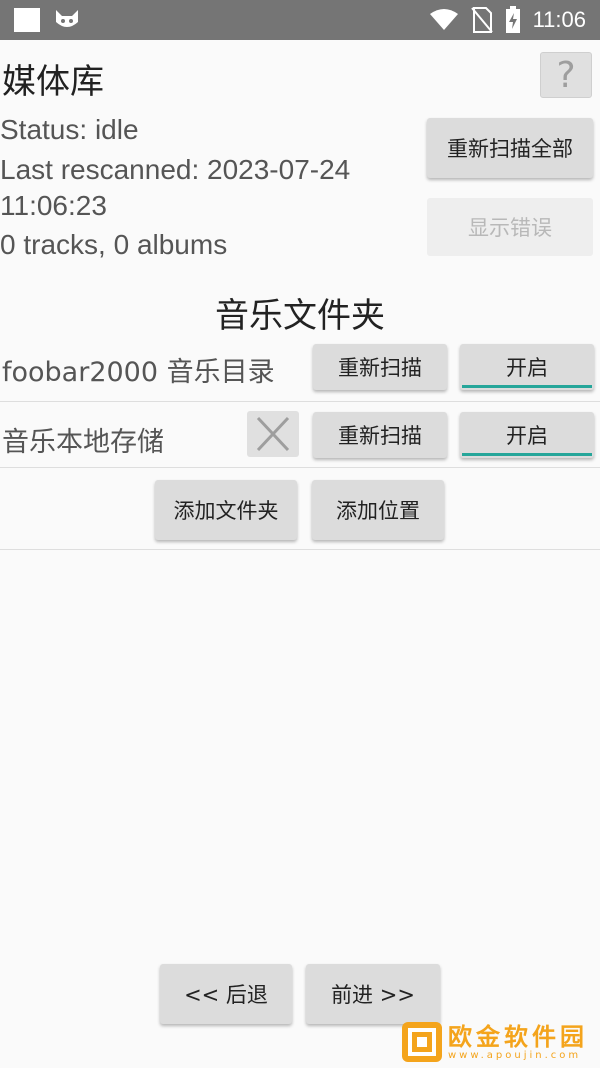 The width and height of the screenshot is (600, 1068). What do you see at coordinates (69, 129) in the screenshot?
I see `status-text: Status: idle` at bounding box center [69, 129].